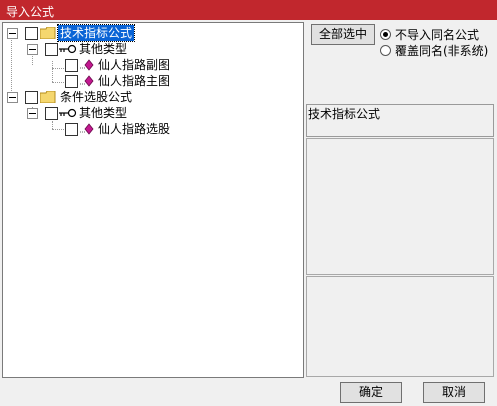 The image size is (497, 406). What do you see at coordinates (134, 129) in the screenshot?
I see `tree-node-label: 仙人指路选股` at bounding box center [134, 129].